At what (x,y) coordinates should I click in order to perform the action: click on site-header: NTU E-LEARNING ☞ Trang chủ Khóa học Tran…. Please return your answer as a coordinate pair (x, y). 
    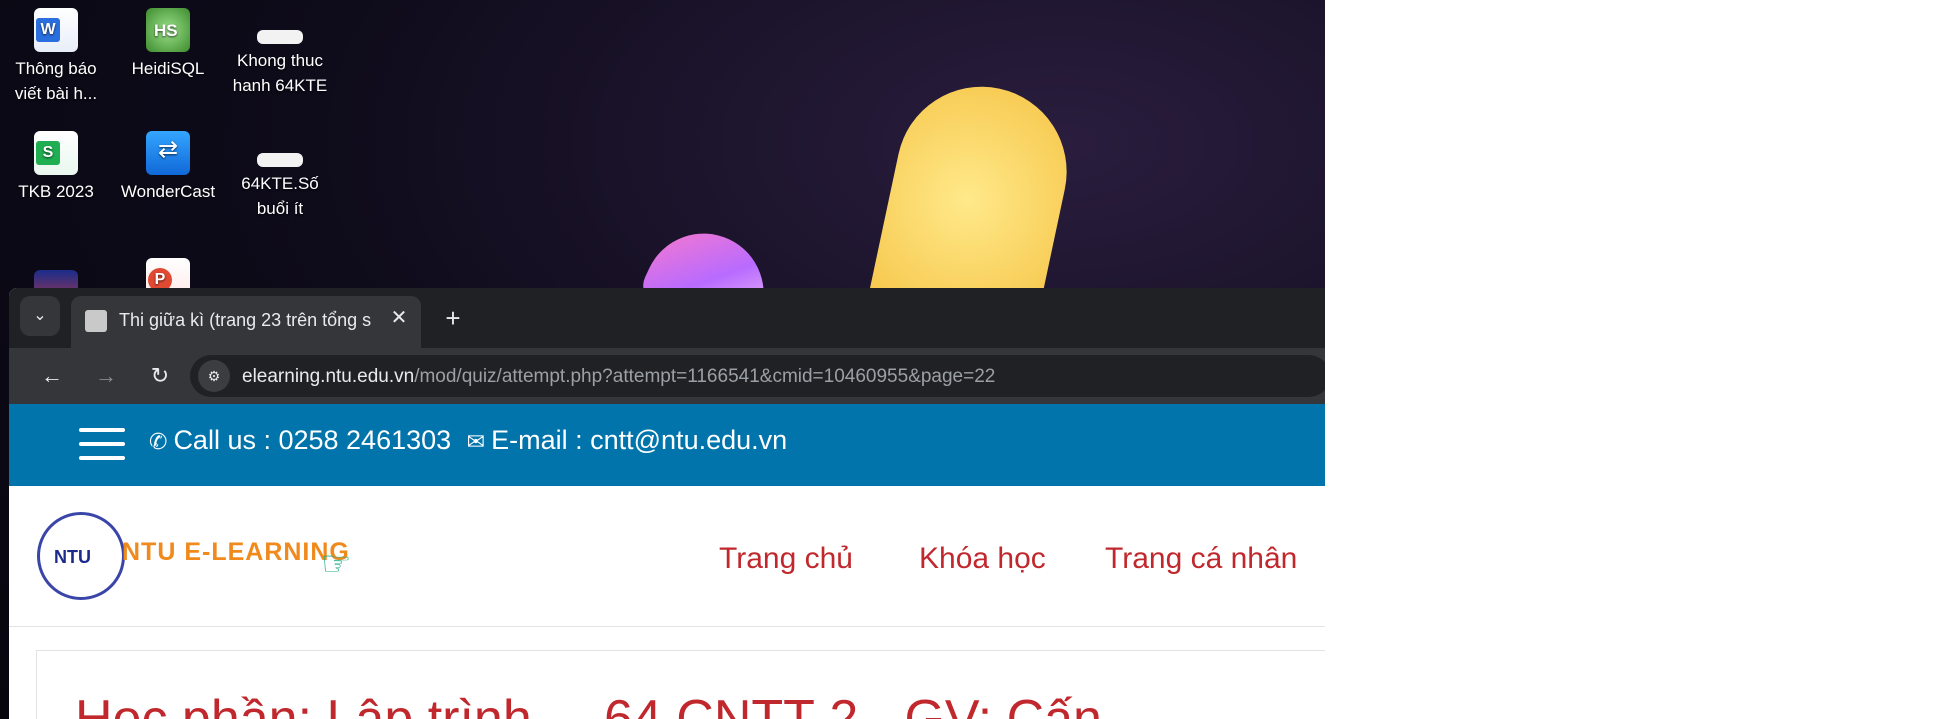
    Looking at the image, I should click on (667, 556).